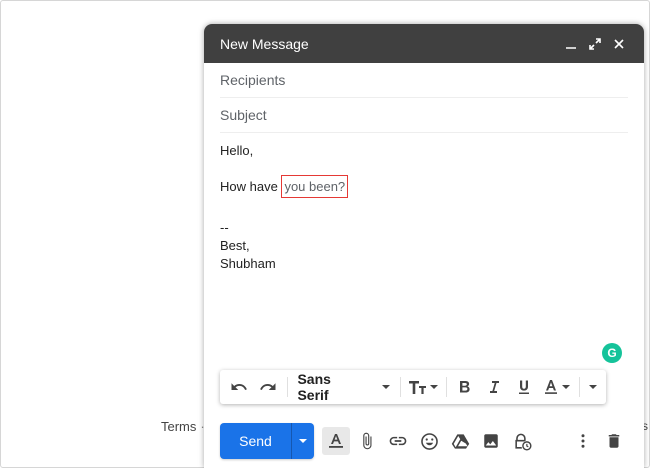 The image size is (650, 468). Describe the element at coordinates (315, 186) in the screenshot. I see `highlighted-text: you been?` at that location.